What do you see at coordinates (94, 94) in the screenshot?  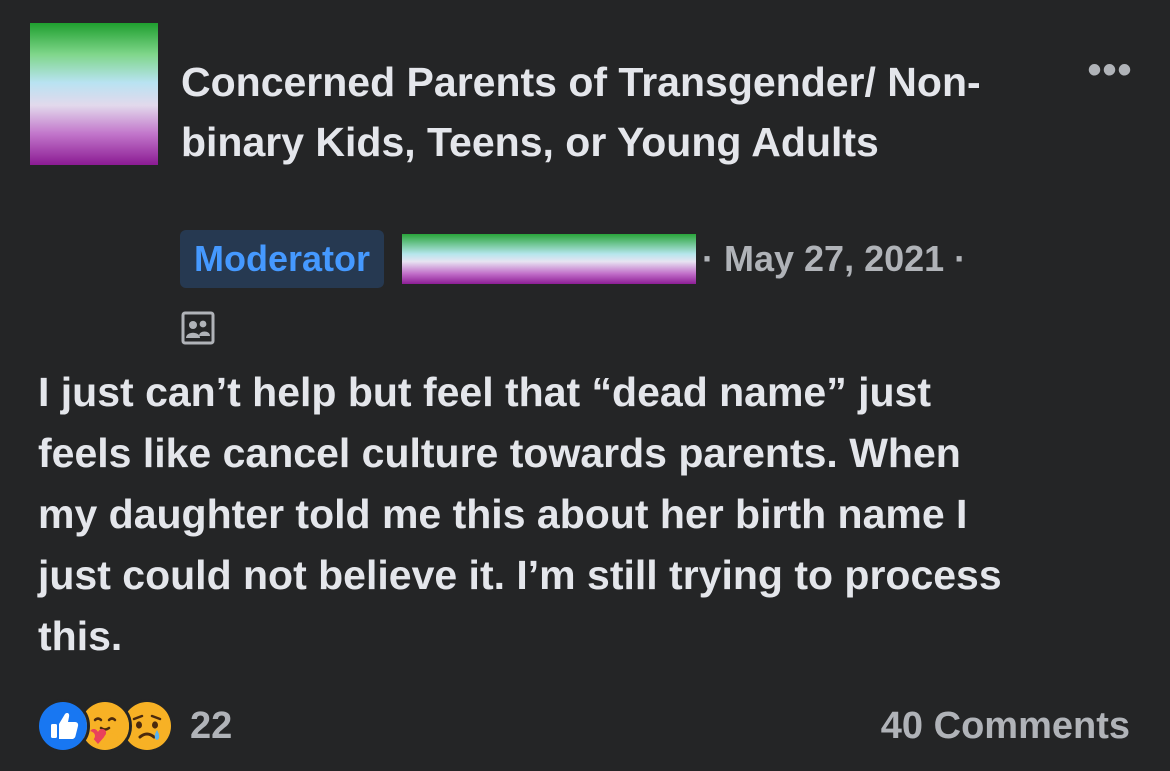 I see `group-avatar` at bounding box center [94, 94].